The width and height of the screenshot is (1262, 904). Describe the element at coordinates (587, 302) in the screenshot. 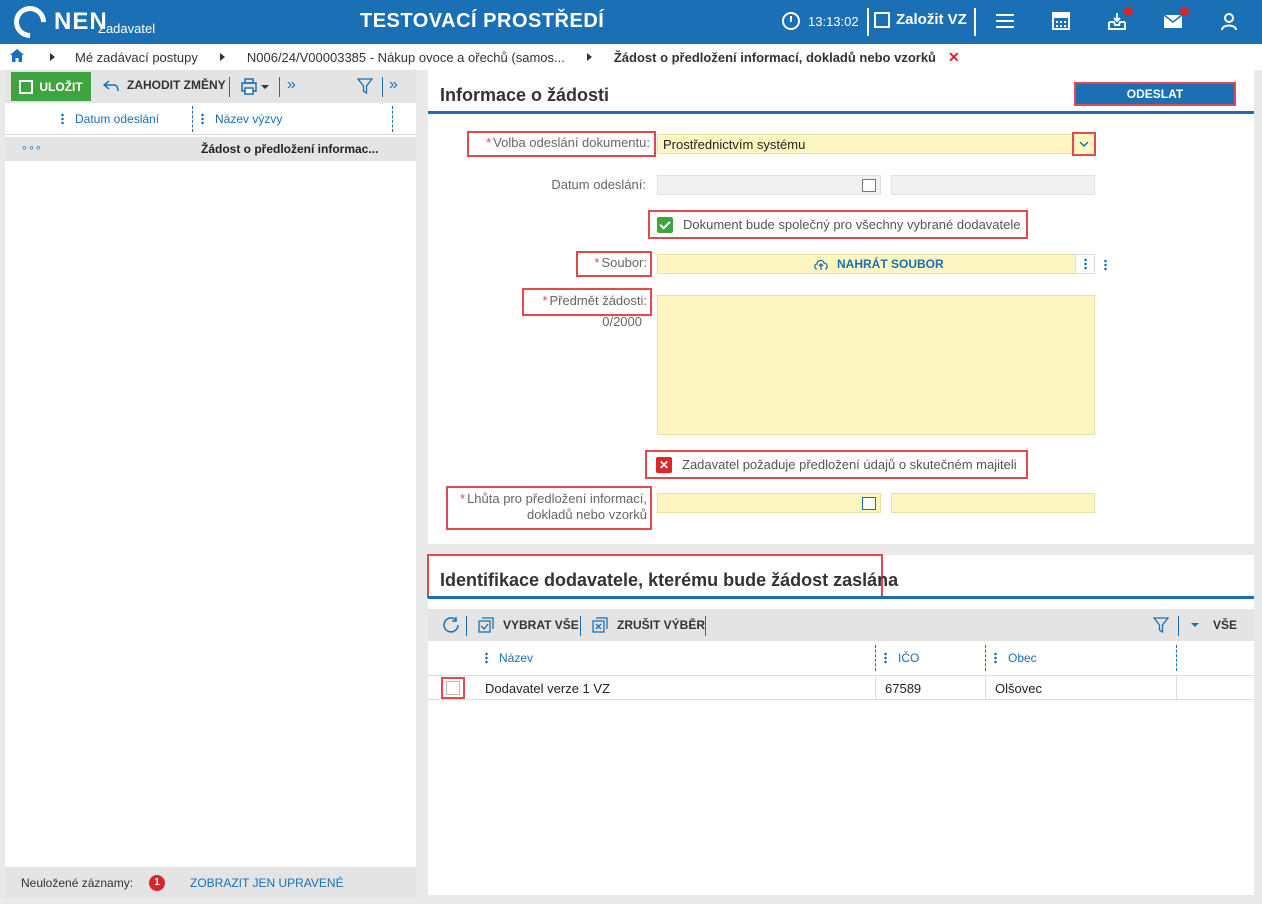

I see `predmet-label: * Předmět žádosti:` at that location.